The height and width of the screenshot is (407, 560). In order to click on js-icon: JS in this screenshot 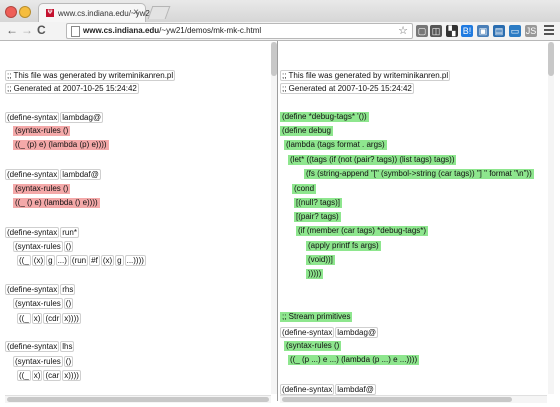, I will do `click(531, 31)`.